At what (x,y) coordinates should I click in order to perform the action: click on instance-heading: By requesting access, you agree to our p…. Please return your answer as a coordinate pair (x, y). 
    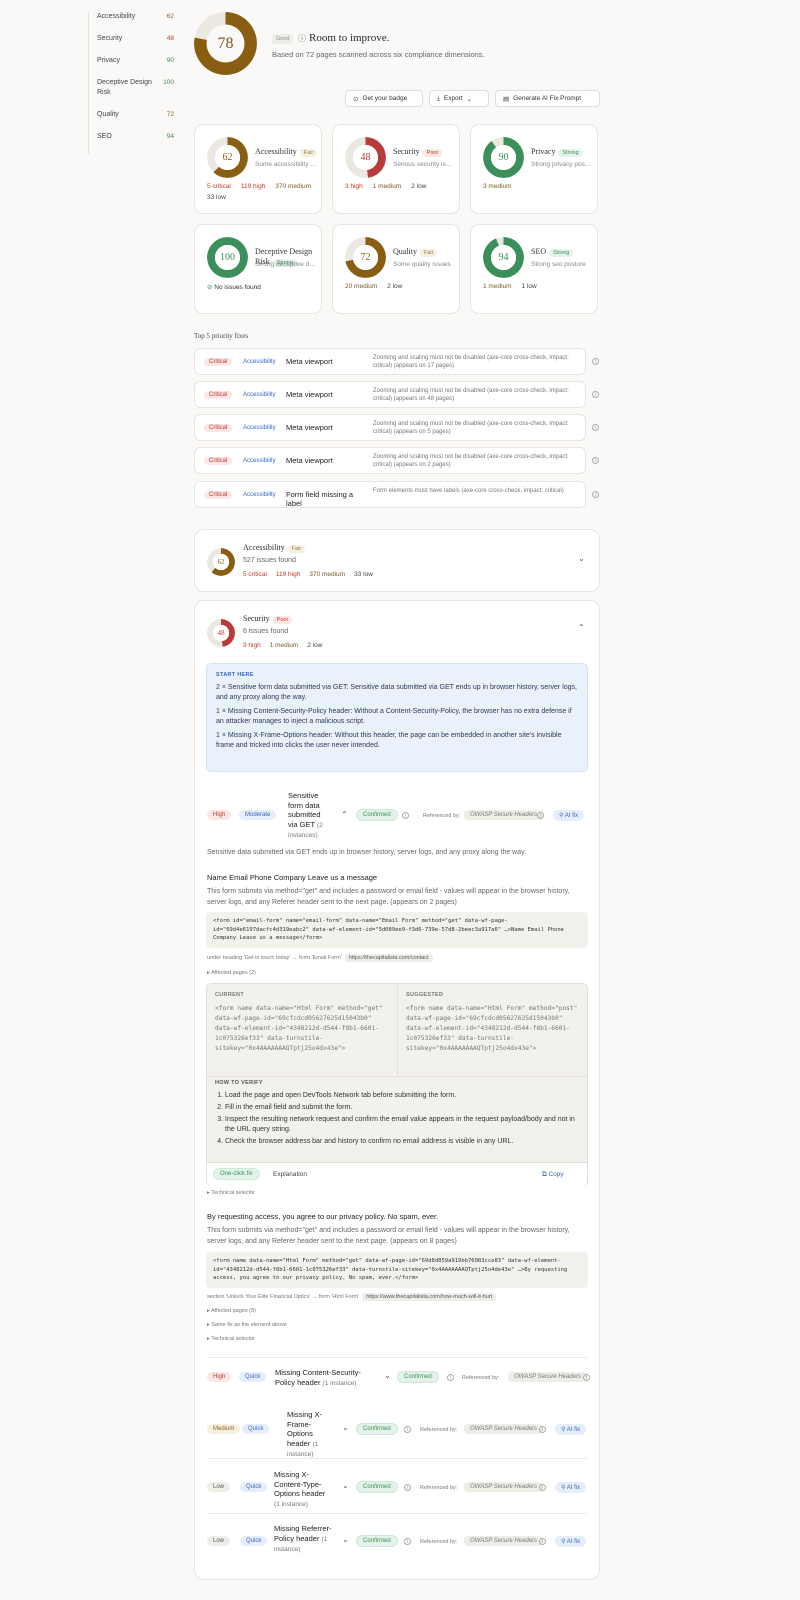
    Looking at the image, I should click on (323, 1216).